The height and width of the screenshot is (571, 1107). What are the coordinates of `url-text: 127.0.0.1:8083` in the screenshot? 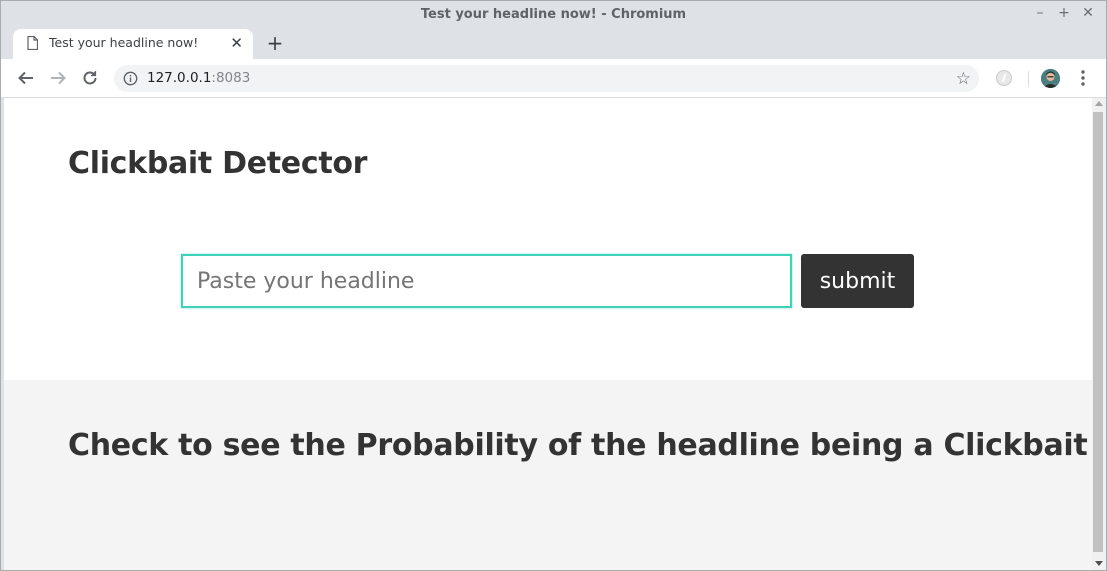 It's located at (198, 78).